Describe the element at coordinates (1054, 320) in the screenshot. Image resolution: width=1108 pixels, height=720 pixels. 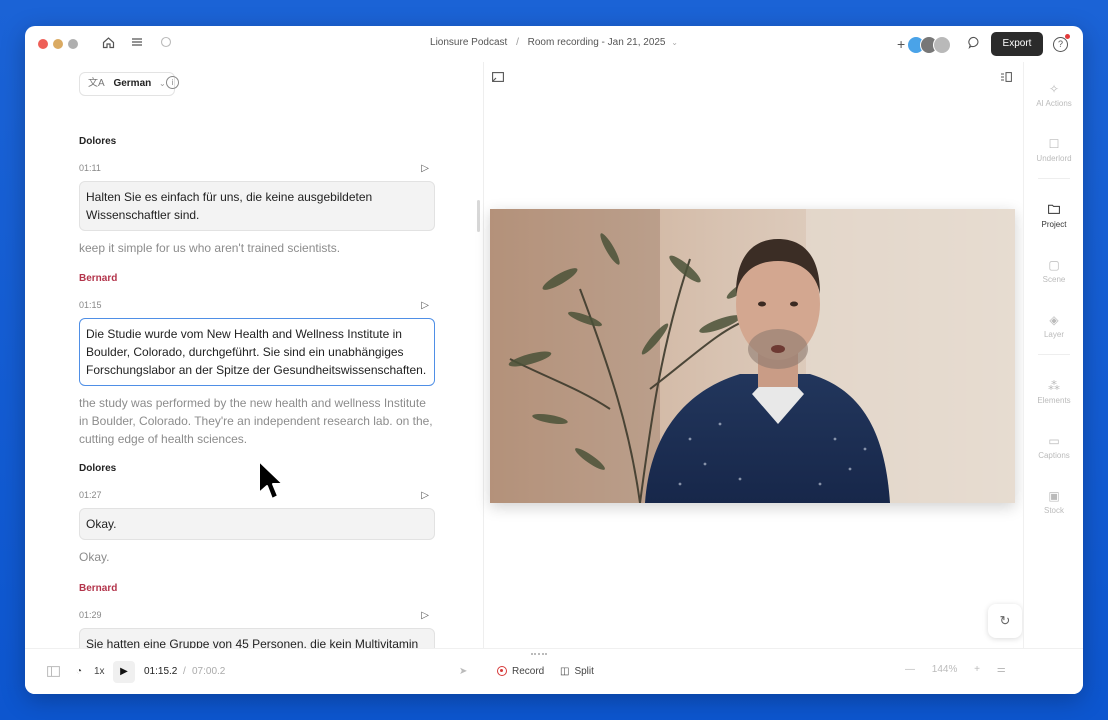
I see `layers-icon: ◈` at that location.